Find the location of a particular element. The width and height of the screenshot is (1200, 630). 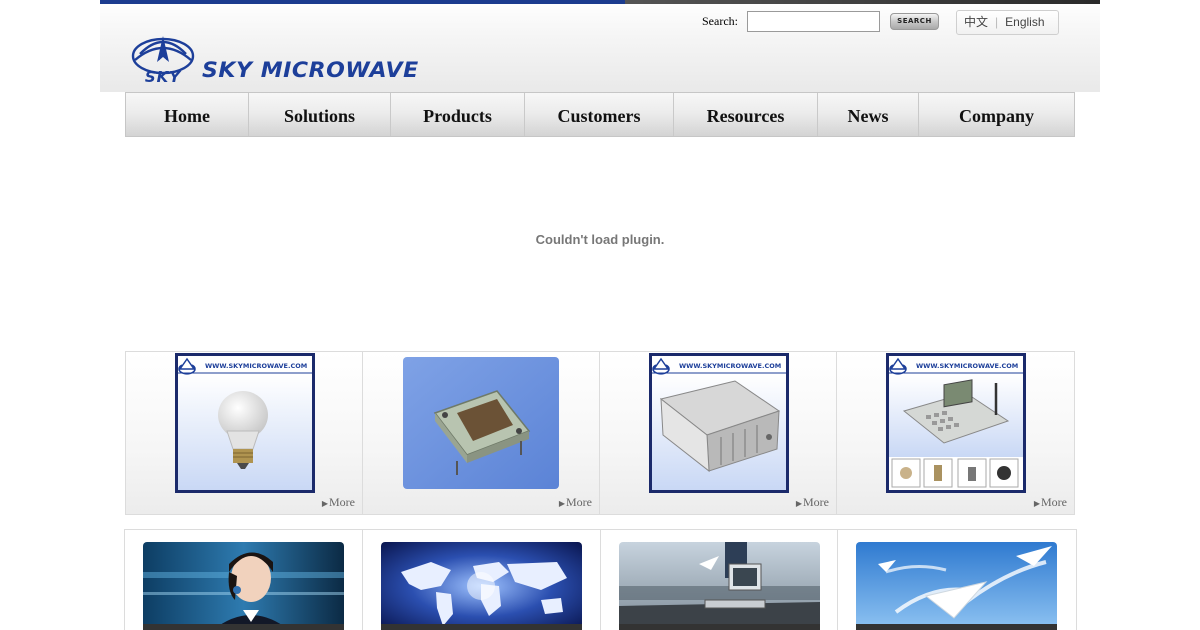

language-chinese-link: 中文 is located at coordinates (976, 22).